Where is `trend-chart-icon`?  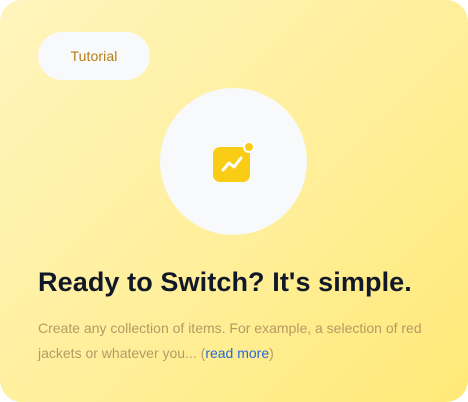 trend-chart-icon is located at coordinates (234, 163).